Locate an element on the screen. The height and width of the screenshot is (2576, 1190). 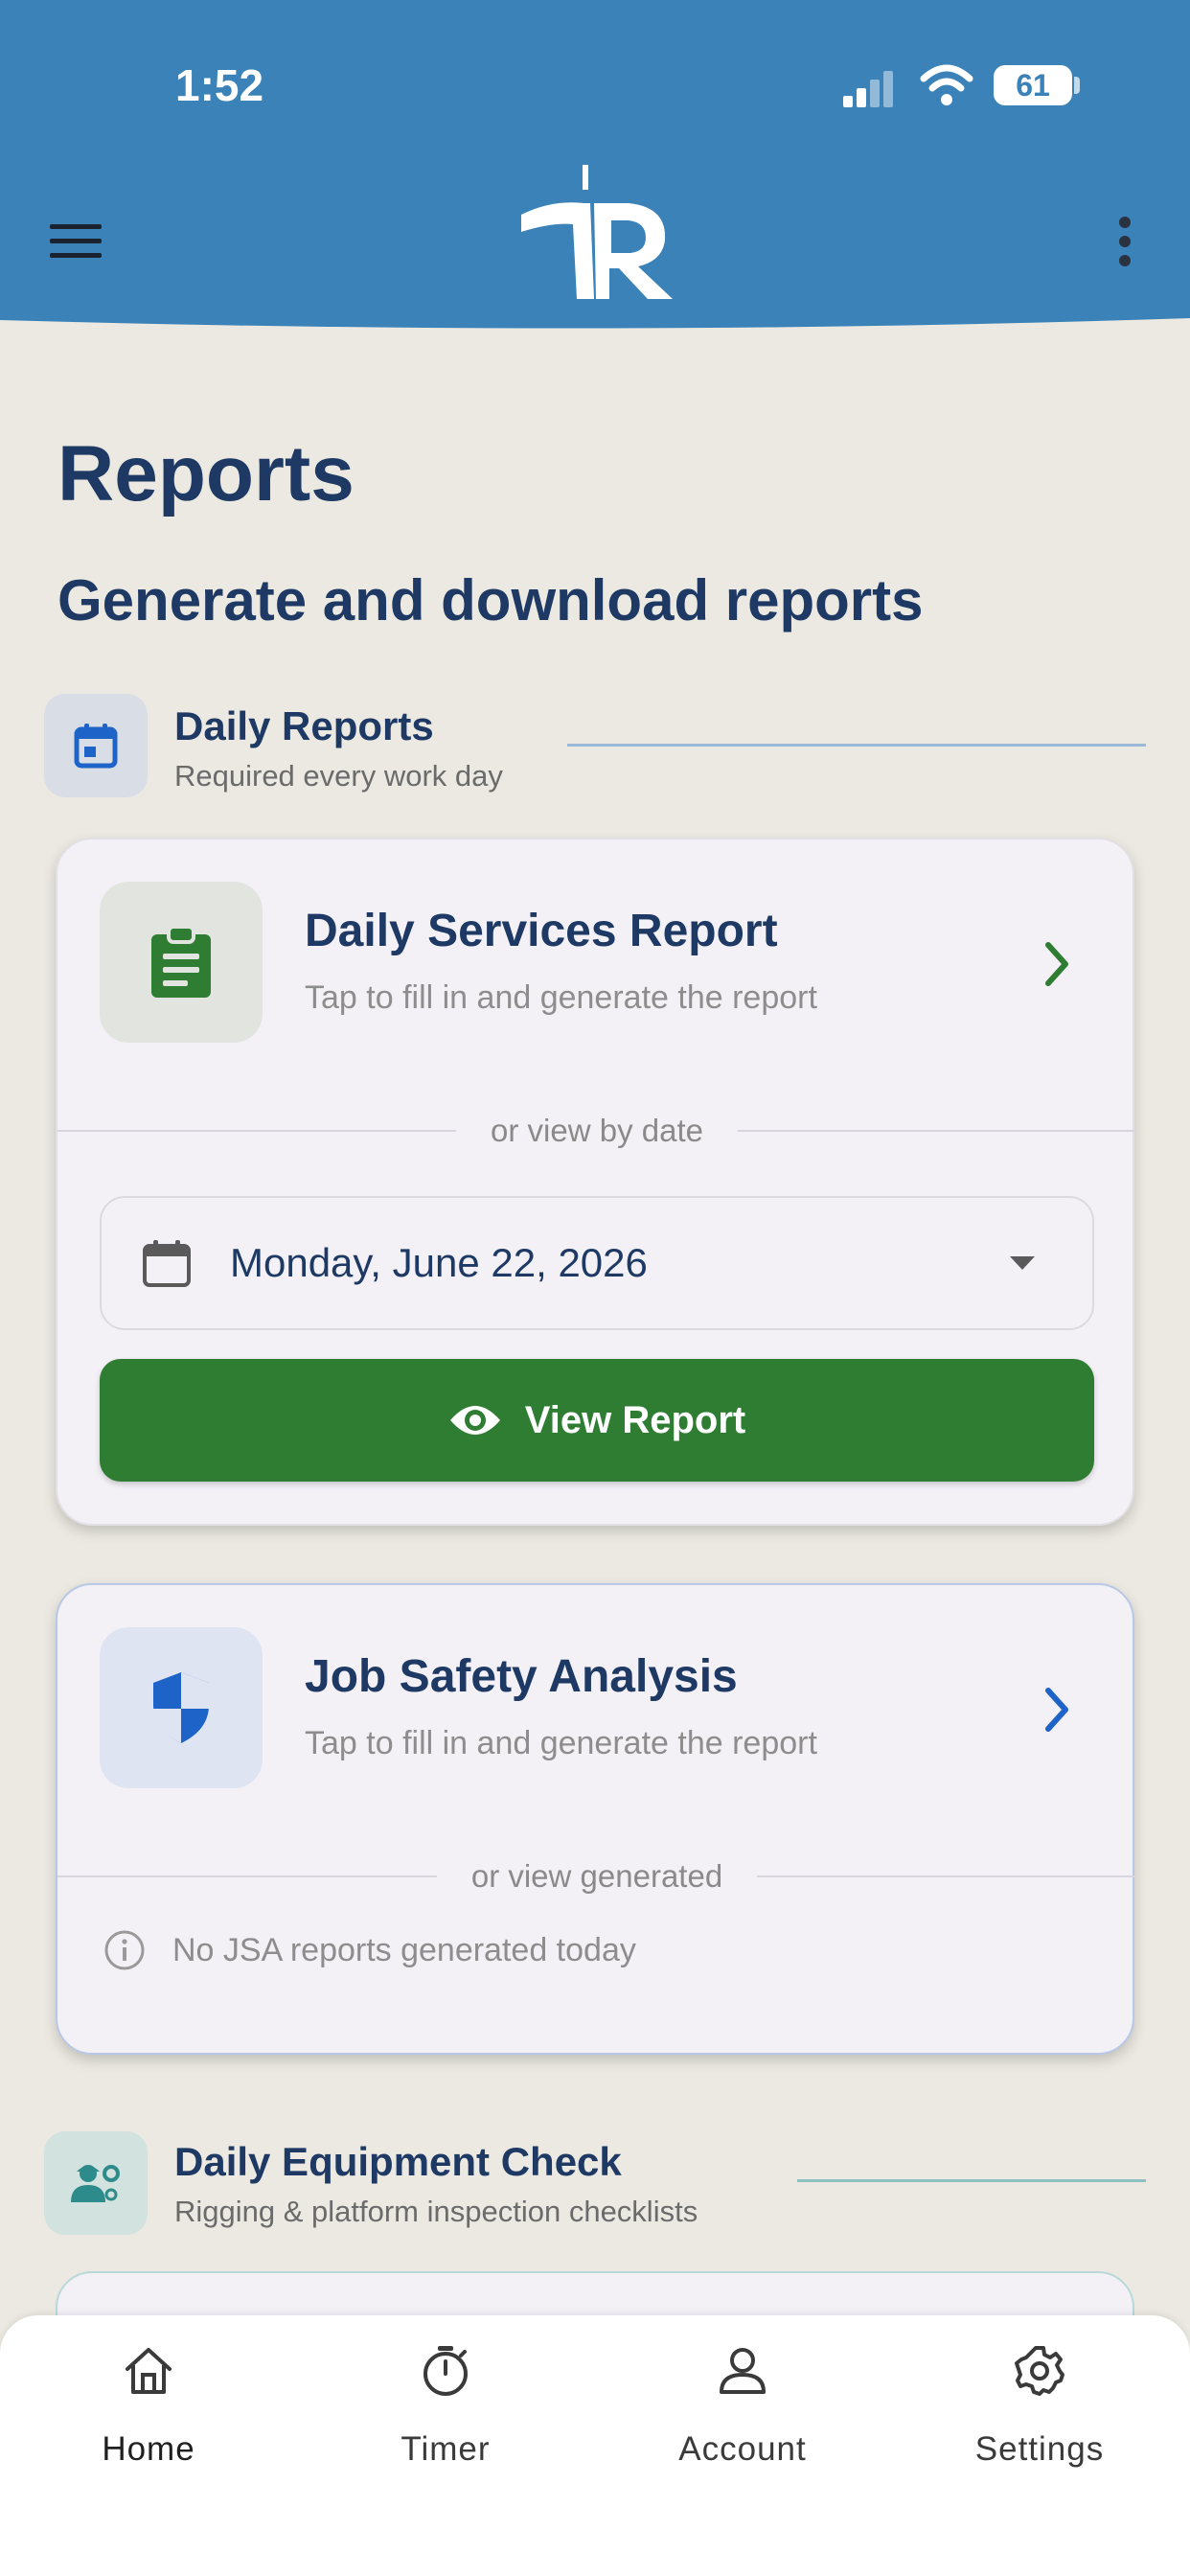
section-equipment-description: Rigging & platform inspection checklists is located at coordinates (436, 2211).